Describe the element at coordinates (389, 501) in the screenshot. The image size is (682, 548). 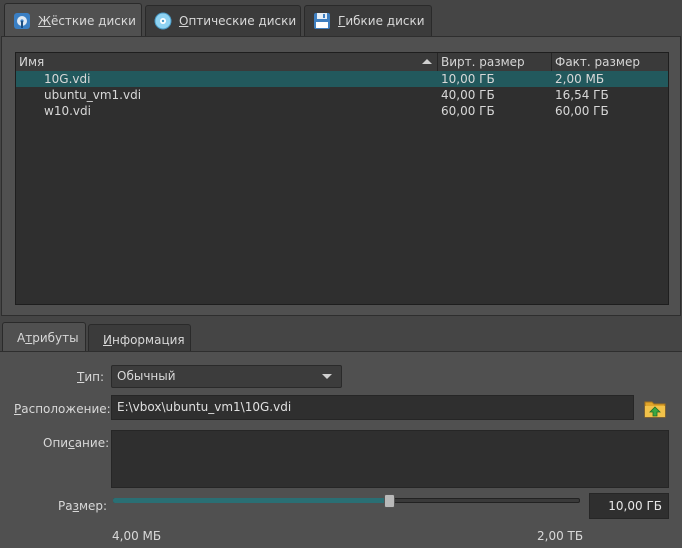
I see `size-slider-handle` at that location.